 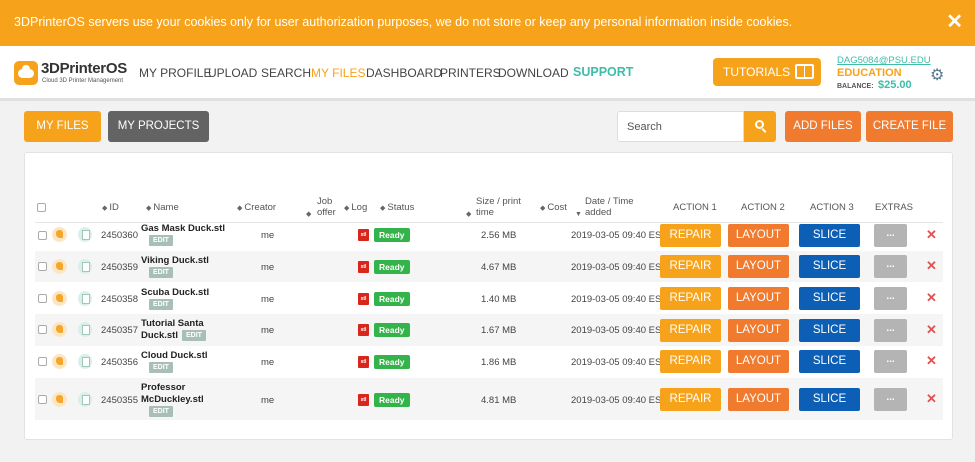 What do you see at coordinates (110, 208) in the screenshot?
I see `header-id: ◆ ID` at bounding box center [110, 208].